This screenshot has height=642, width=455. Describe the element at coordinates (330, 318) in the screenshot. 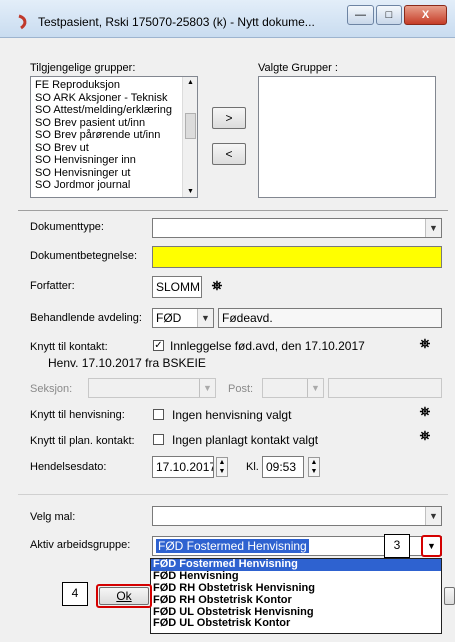

I see `behandlende-name: Fødeavd.` at that location.